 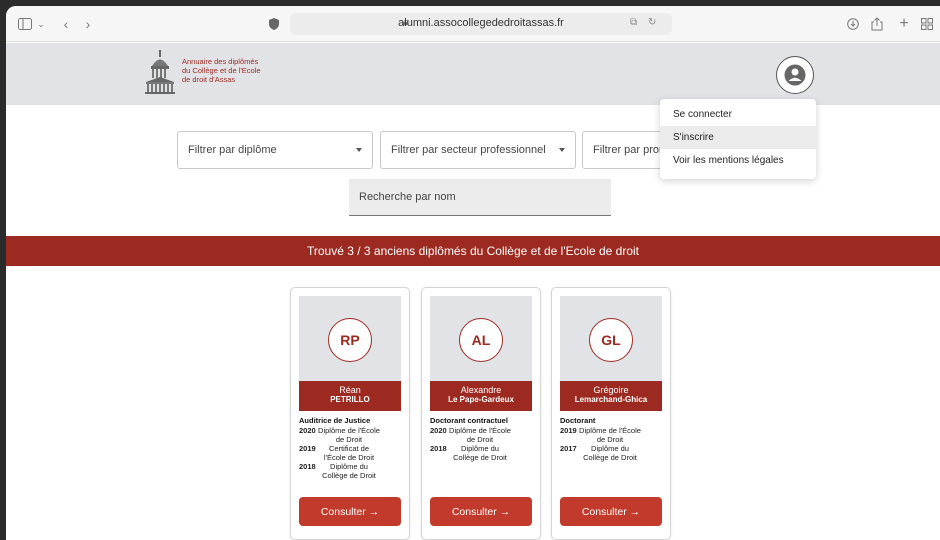 What do you see at coordinates (88, 24) in the screenshot?
I see `chevron-right-icon: ›` at bounding box center [88, 24].